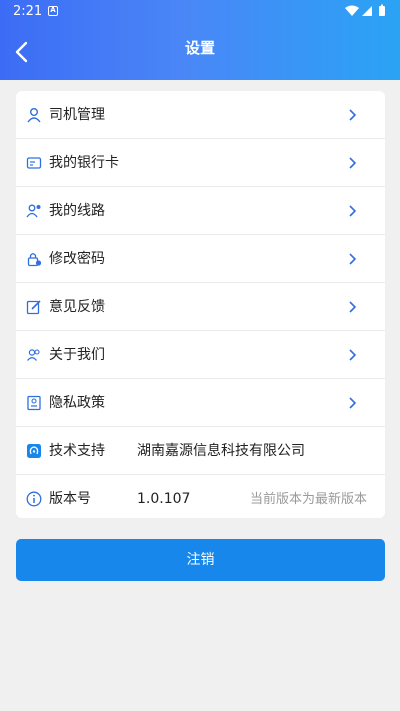  Describe the element at coordinates (308, 499) in the screenshot. I see `version-note: 当前版本为最新版本` at that location.